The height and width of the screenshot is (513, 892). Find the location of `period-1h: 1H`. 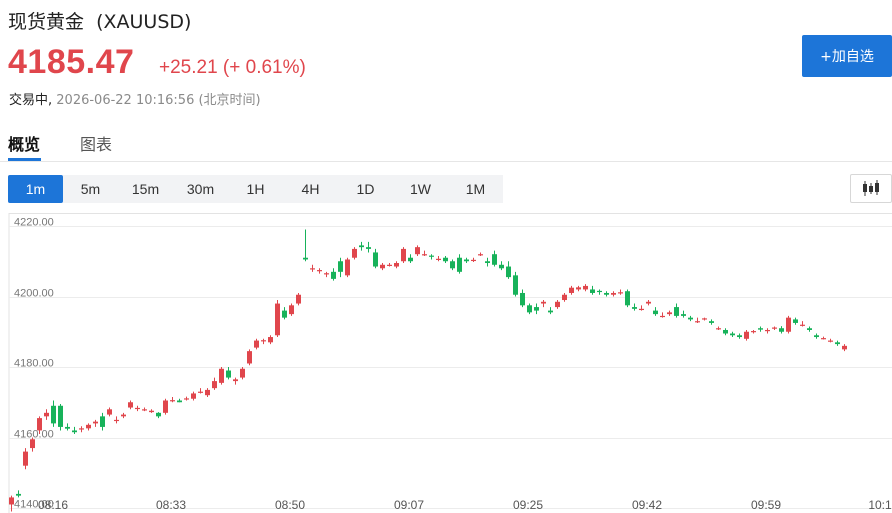

period-1h: 1H is located at coordinates (255, 189).